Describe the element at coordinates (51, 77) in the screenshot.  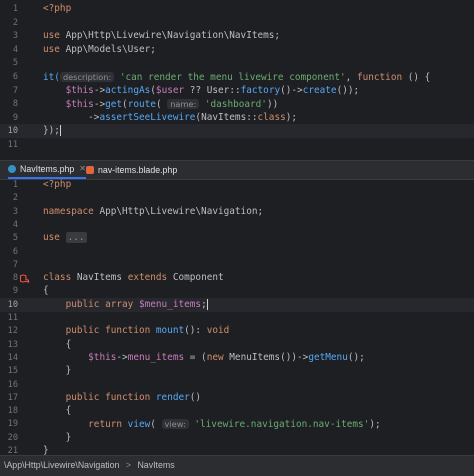
I see `code-token: it(` at that location.